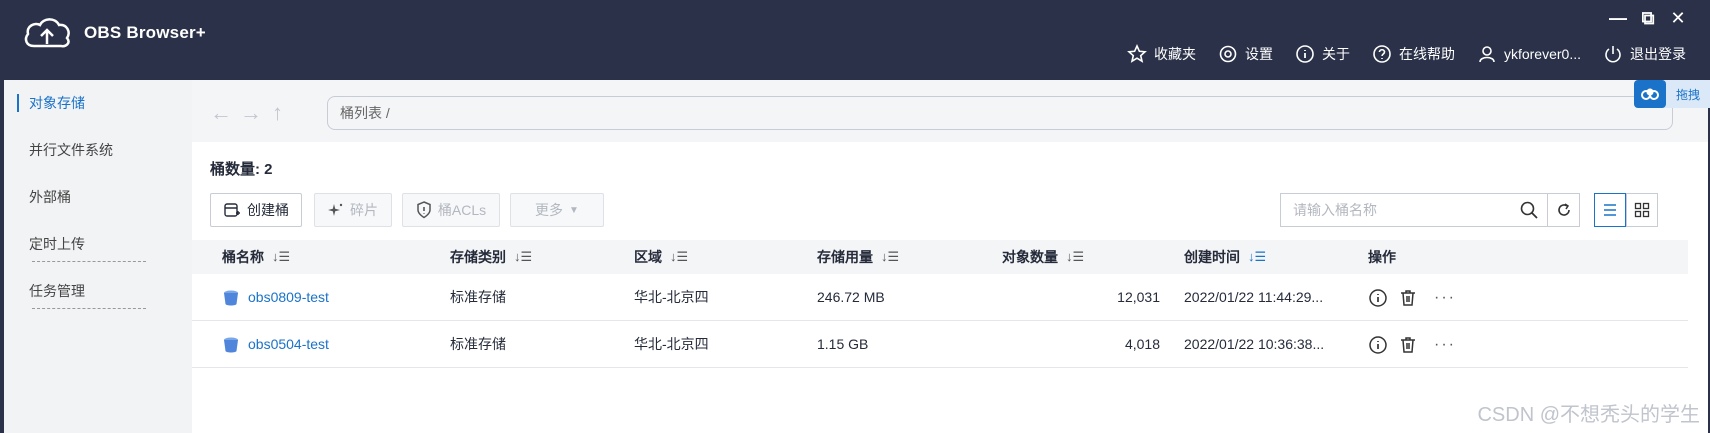 The width and height of the screenshot is (1710, 433). What do you see at coordinates (574, 210) in the screenshot?
I see `chevron-down-icon: ▼` at bounding box center [574, 210].